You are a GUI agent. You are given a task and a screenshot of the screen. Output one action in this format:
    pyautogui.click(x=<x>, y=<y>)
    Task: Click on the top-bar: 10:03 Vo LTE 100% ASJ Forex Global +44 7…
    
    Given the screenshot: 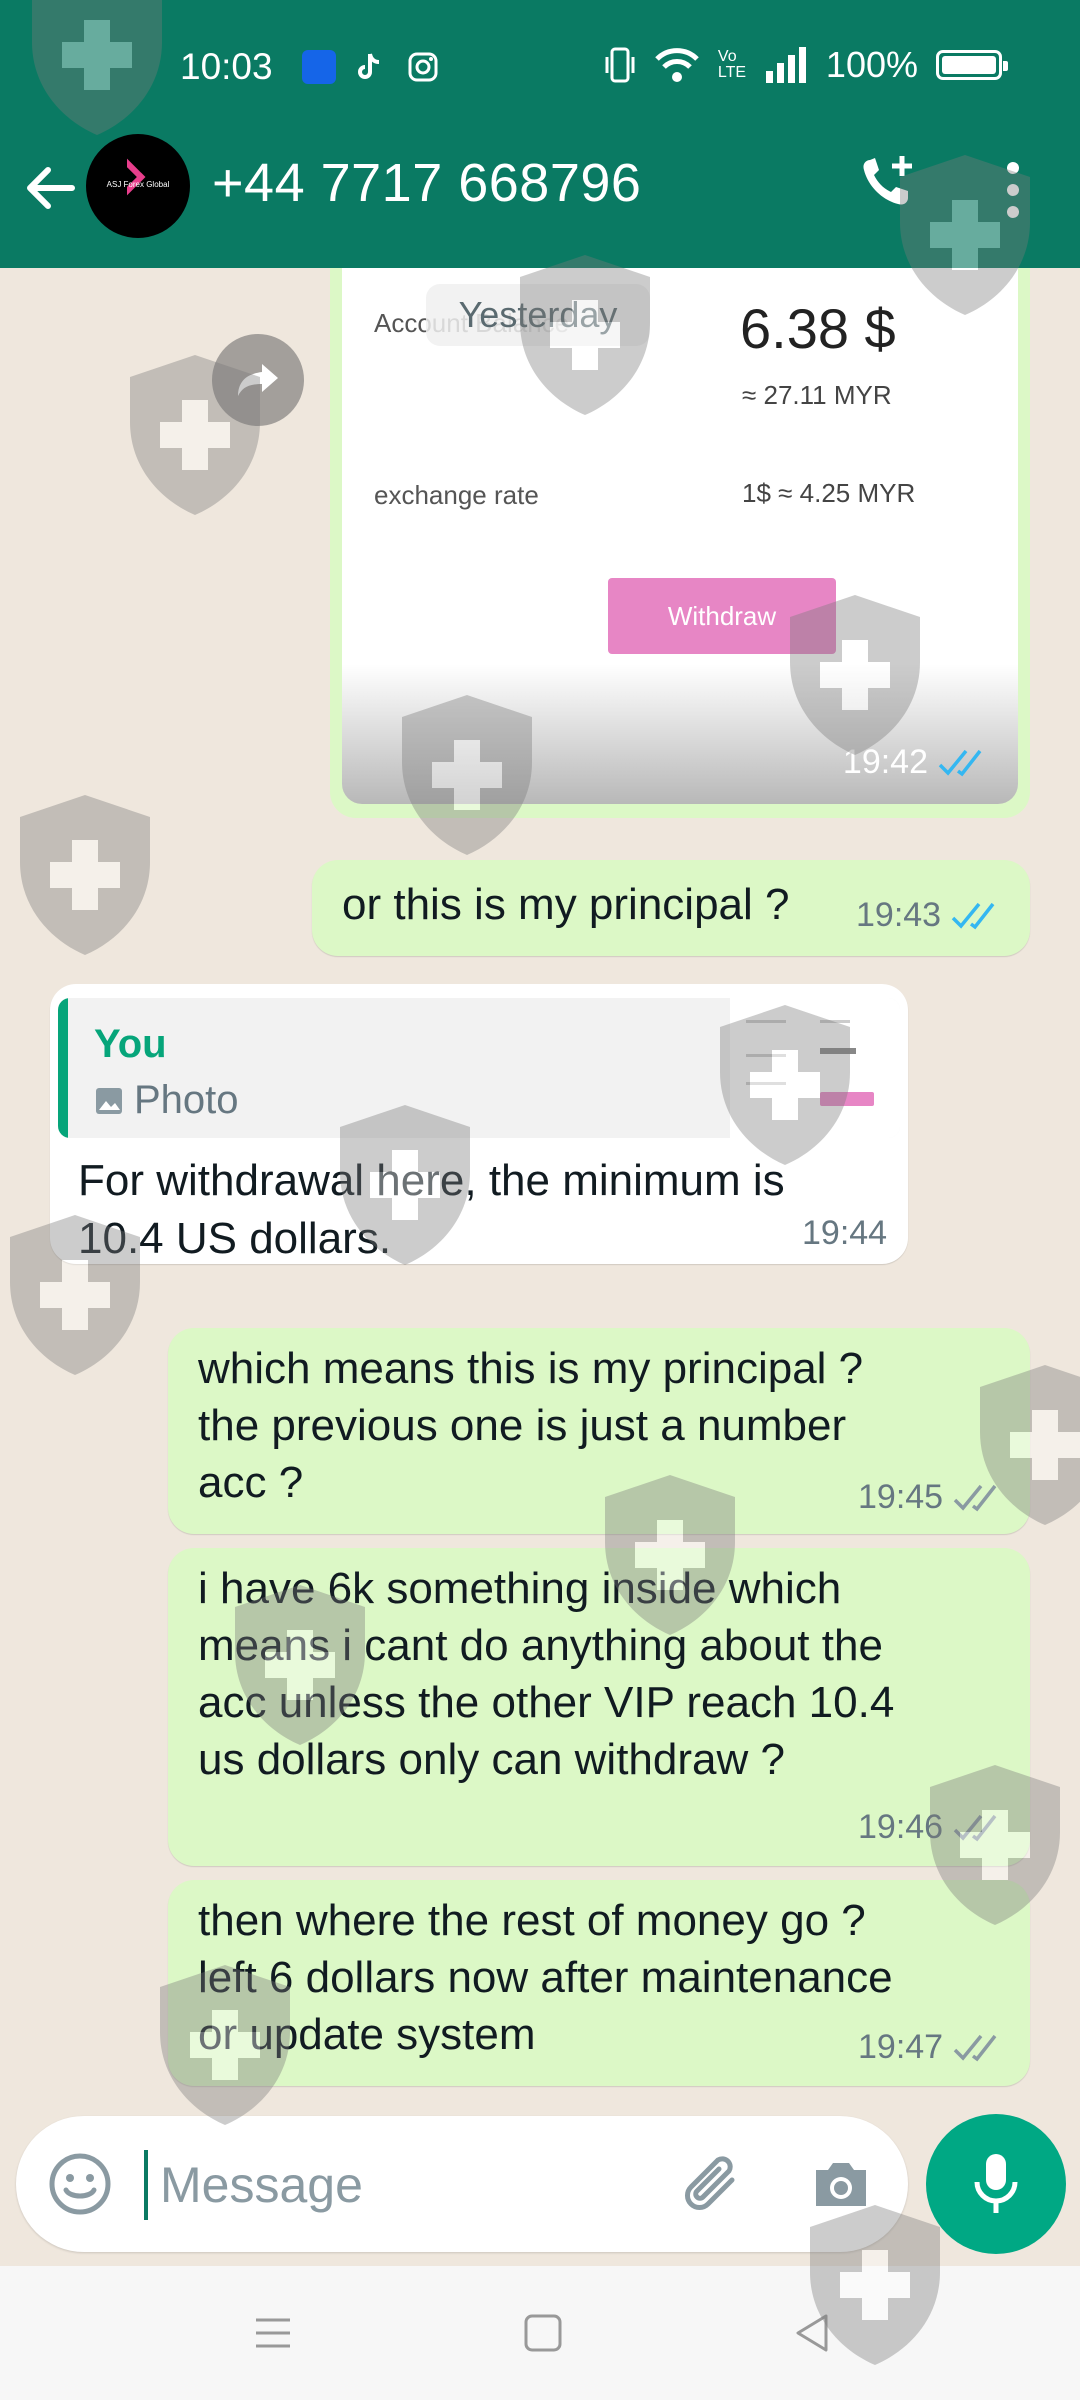 What is the action you would take?
    pyautogui.click(x=540, y=134)
    